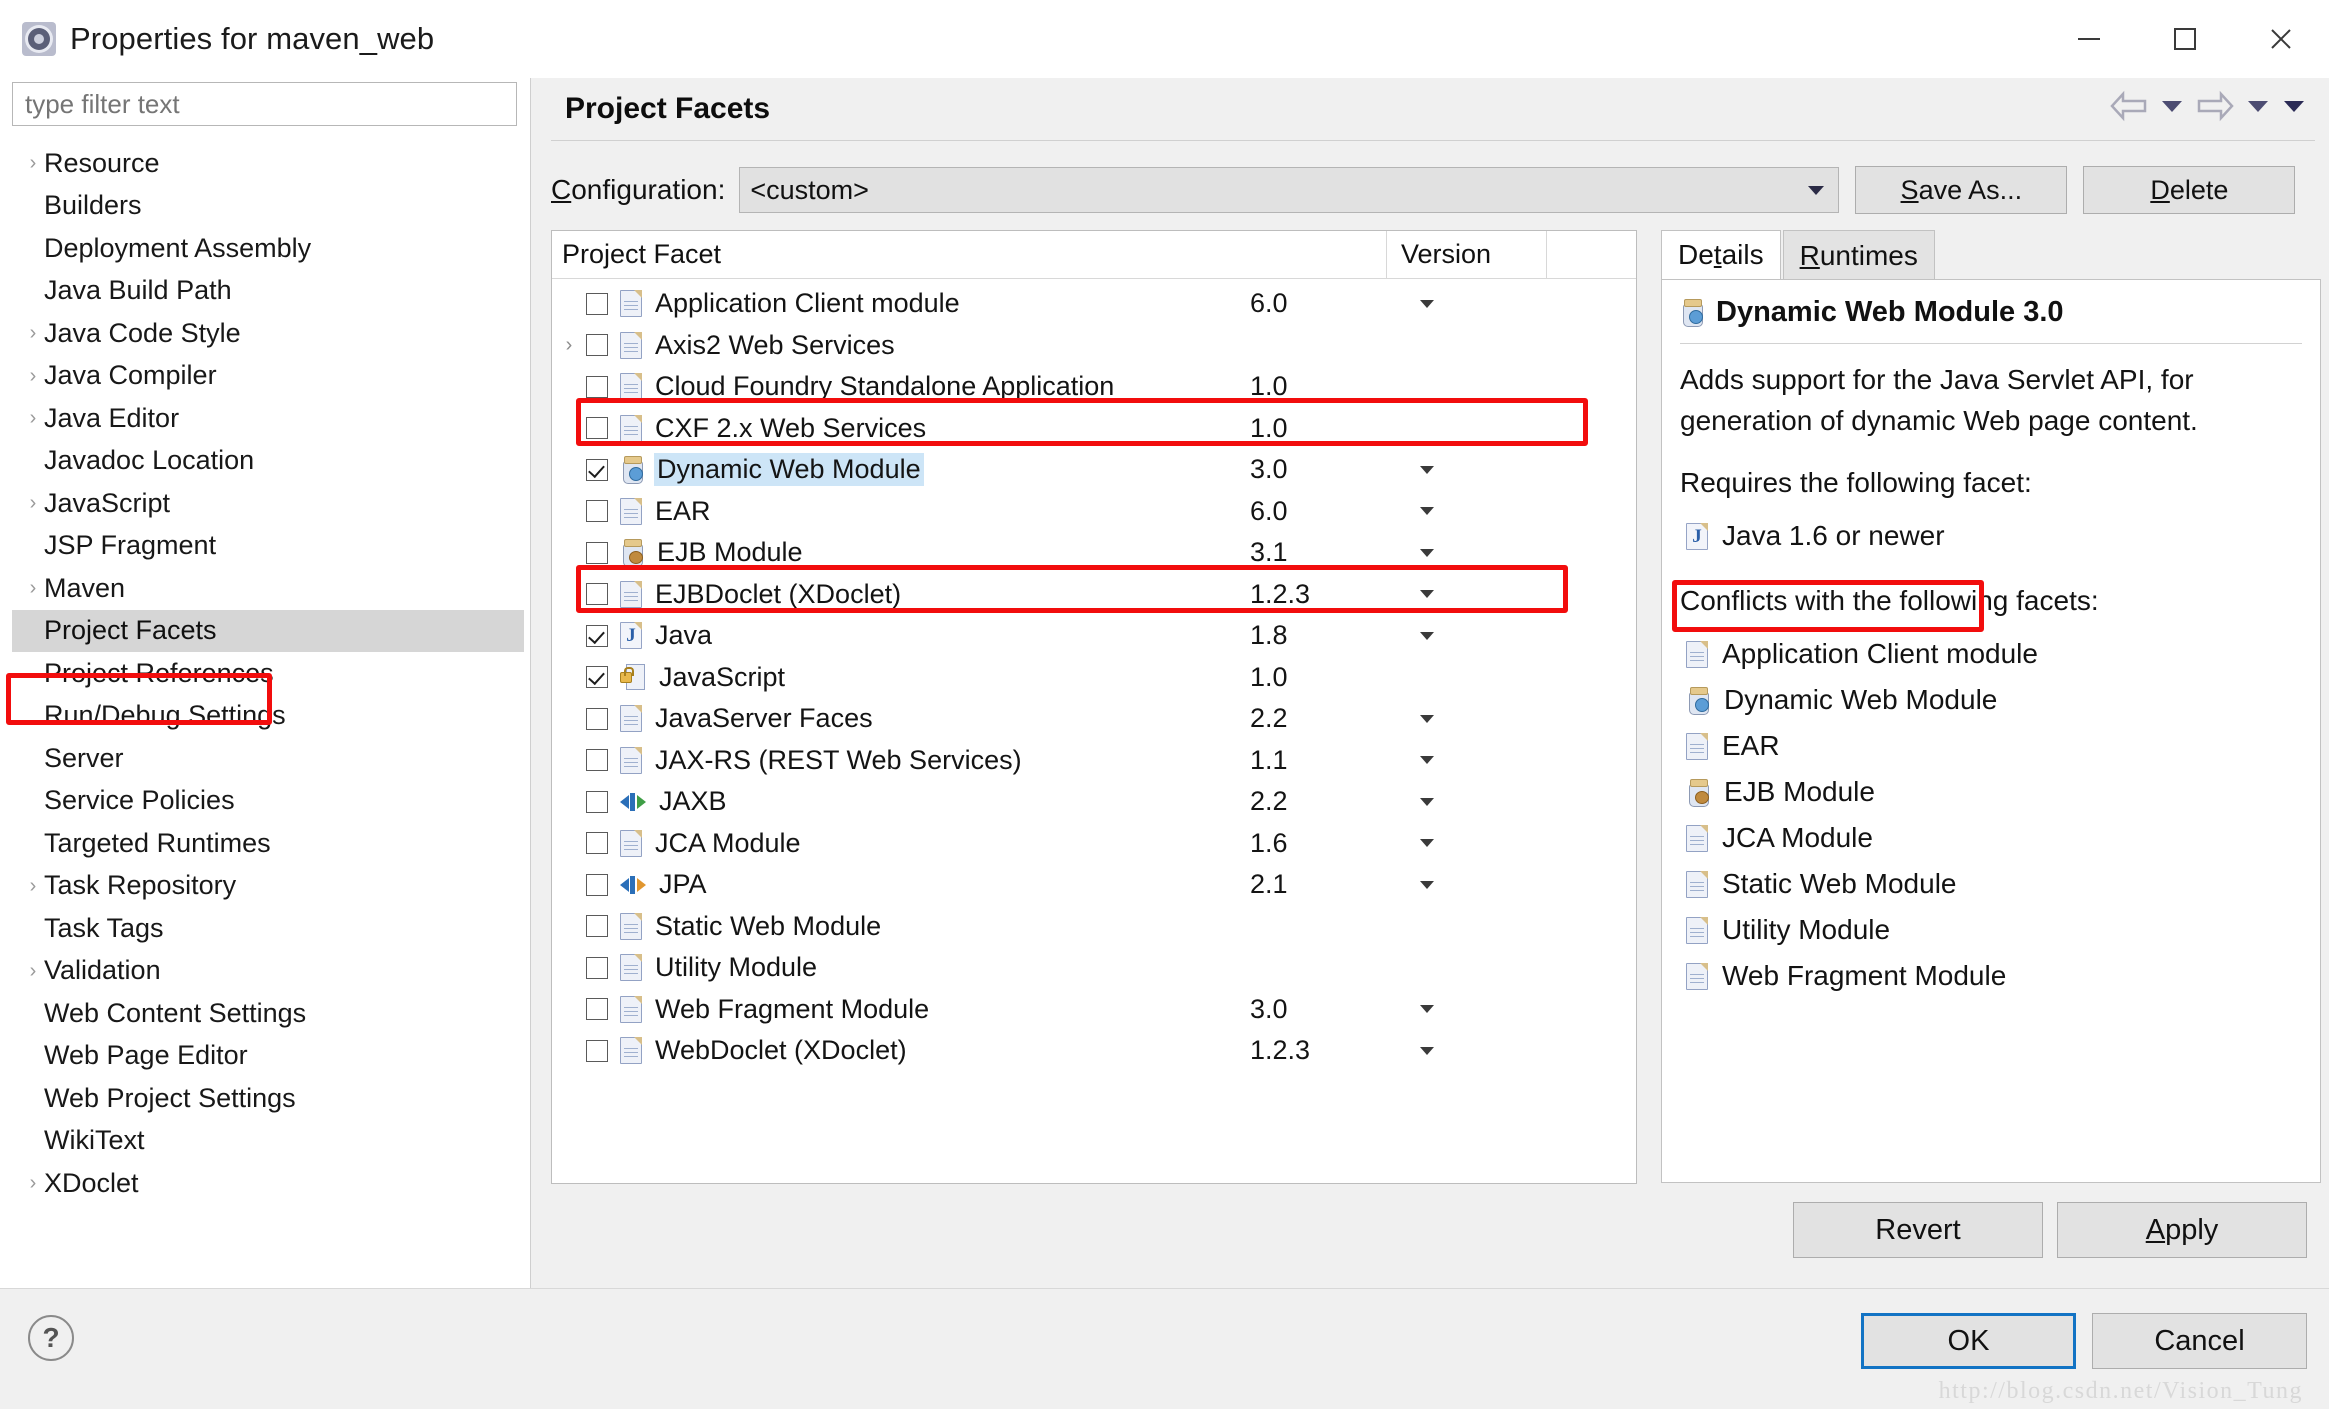 The height and width of the screenshot is (1409, 2329). I want to click on sidebar-item-service-policies: ›Service Policies, so click(268, 801).